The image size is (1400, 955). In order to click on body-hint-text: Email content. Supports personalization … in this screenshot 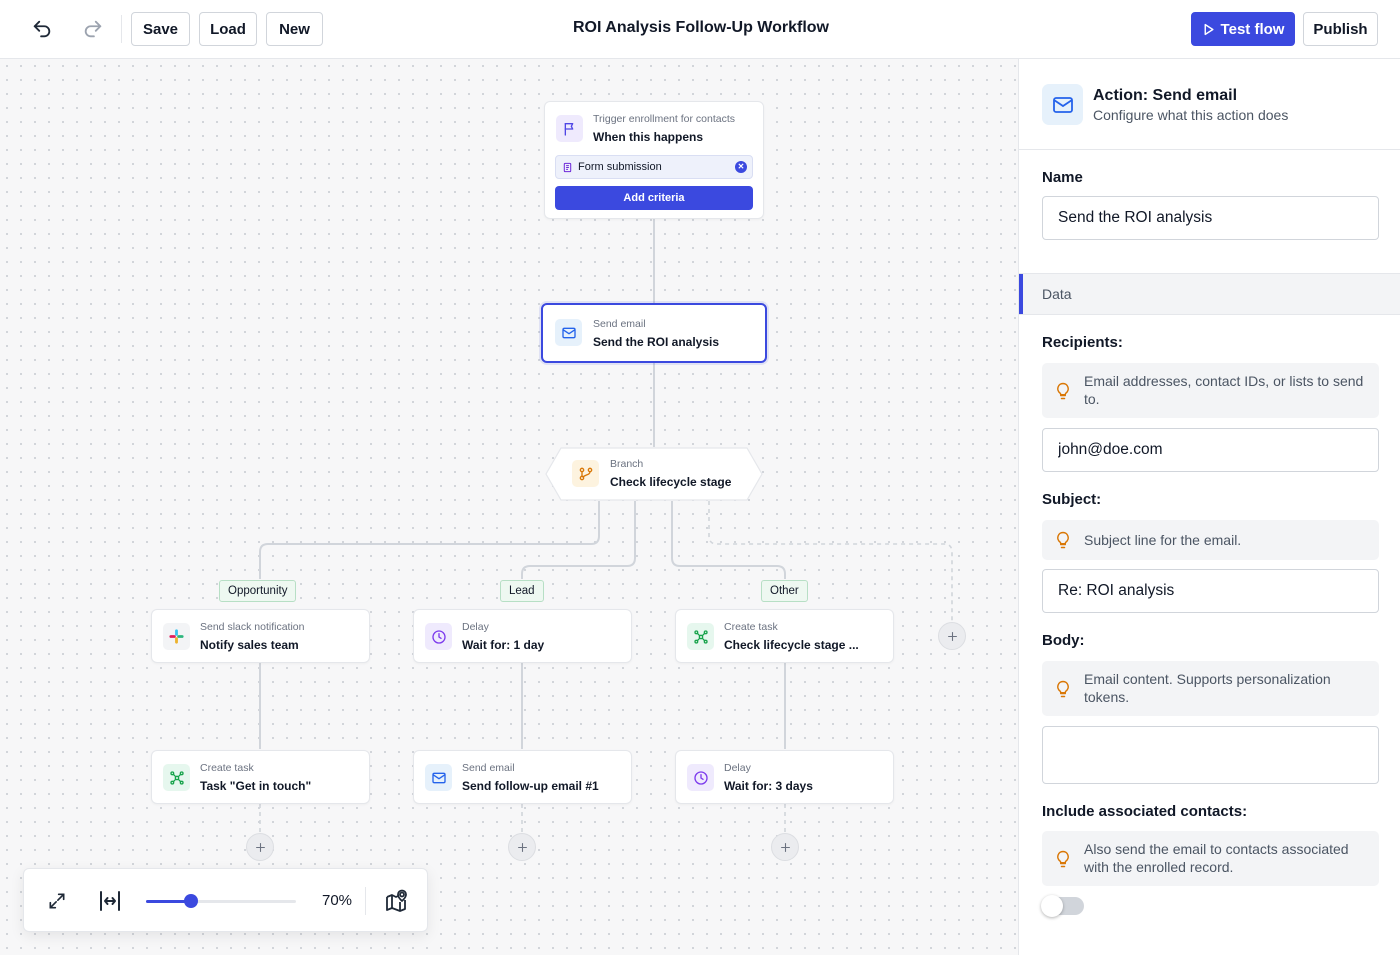, I will do `click(1207, 688)`.